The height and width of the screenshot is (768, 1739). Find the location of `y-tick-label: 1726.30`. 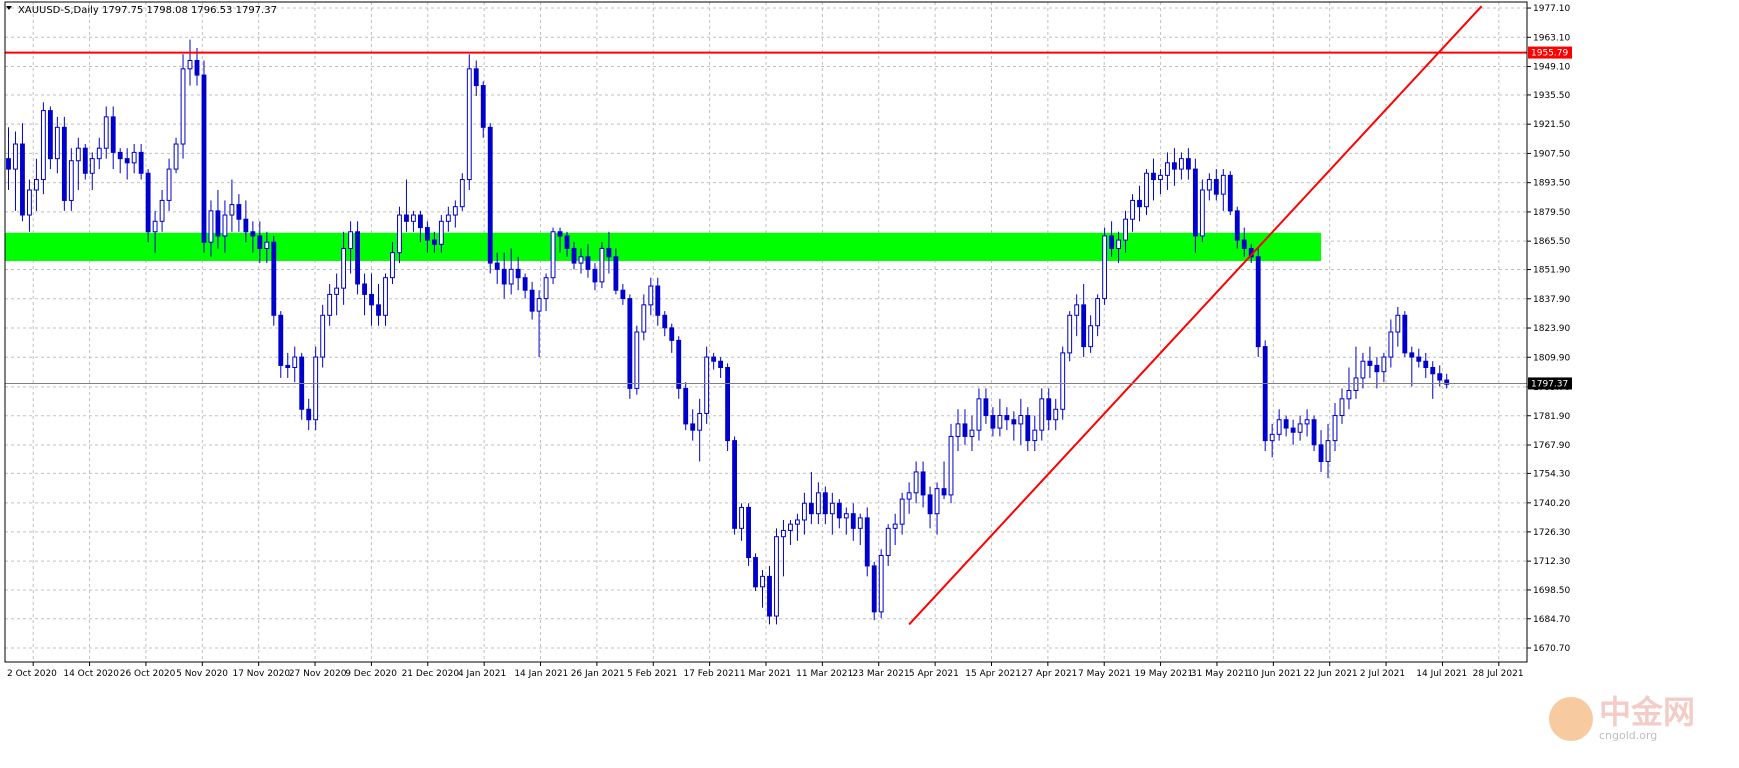

y-tick-label: 1726.30 is located at coordinates (1551, 533).